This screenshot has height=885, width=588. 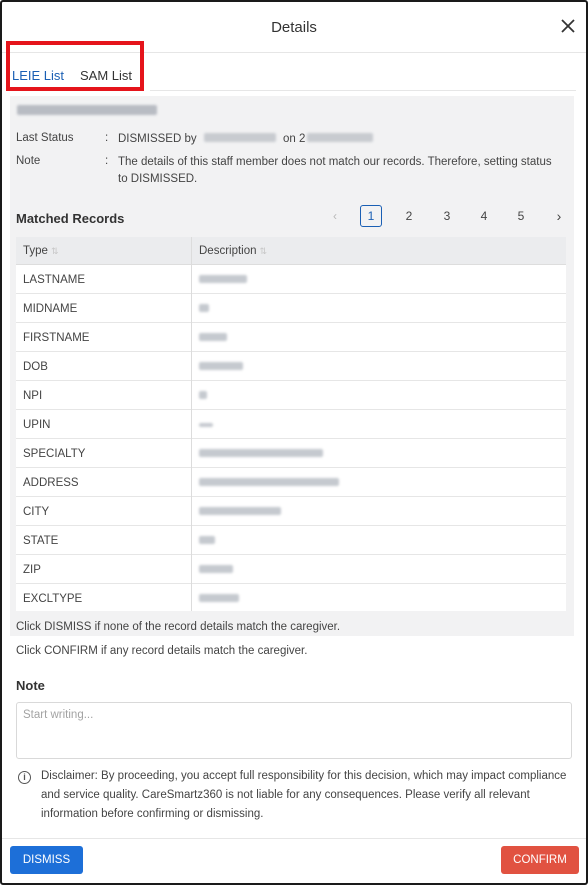 I want to click on type-cell: CITY, so click(x=36, y=512).